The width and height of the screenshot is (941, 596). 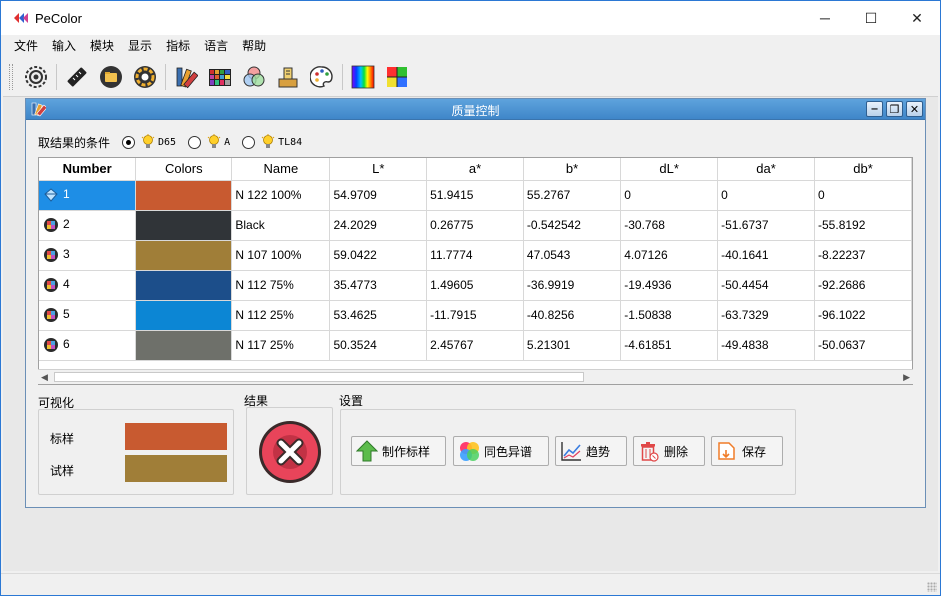 I want to click on cell-da: -40.1641, so click(x=766, y=255).